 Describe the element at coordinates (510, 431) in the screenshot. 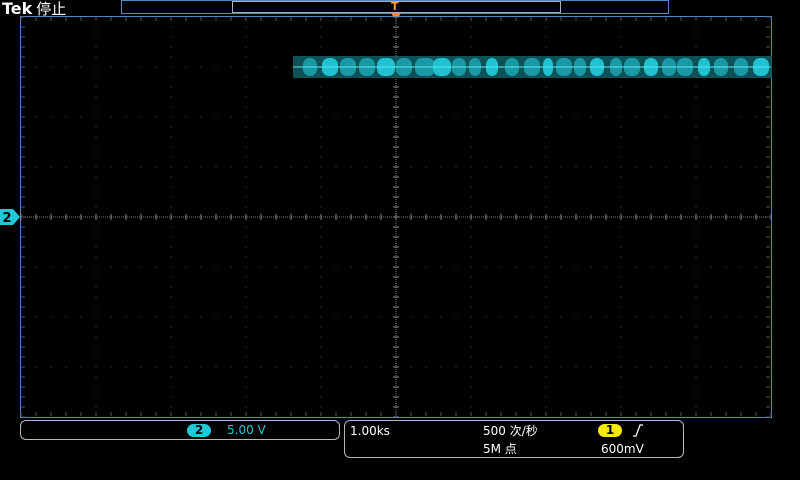

I see `sample-rate-value: 500 次/秒` at that location.